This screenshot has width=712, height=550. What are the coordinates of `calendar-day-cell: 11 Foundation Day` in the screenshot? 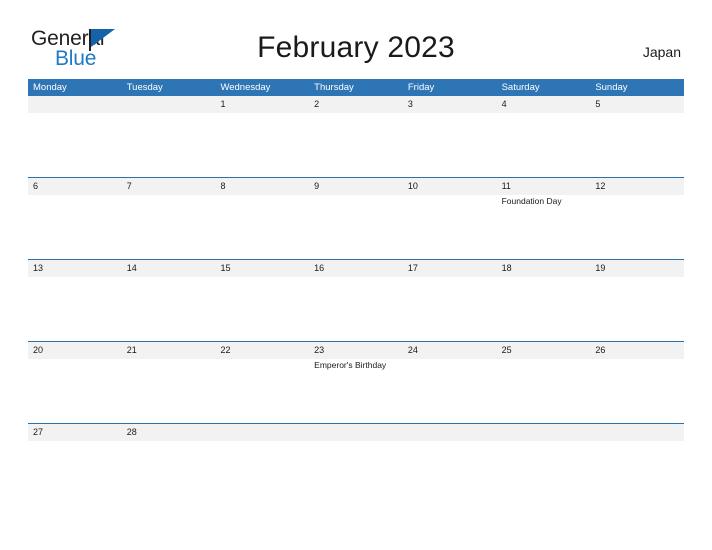 It's located at (544, 218).